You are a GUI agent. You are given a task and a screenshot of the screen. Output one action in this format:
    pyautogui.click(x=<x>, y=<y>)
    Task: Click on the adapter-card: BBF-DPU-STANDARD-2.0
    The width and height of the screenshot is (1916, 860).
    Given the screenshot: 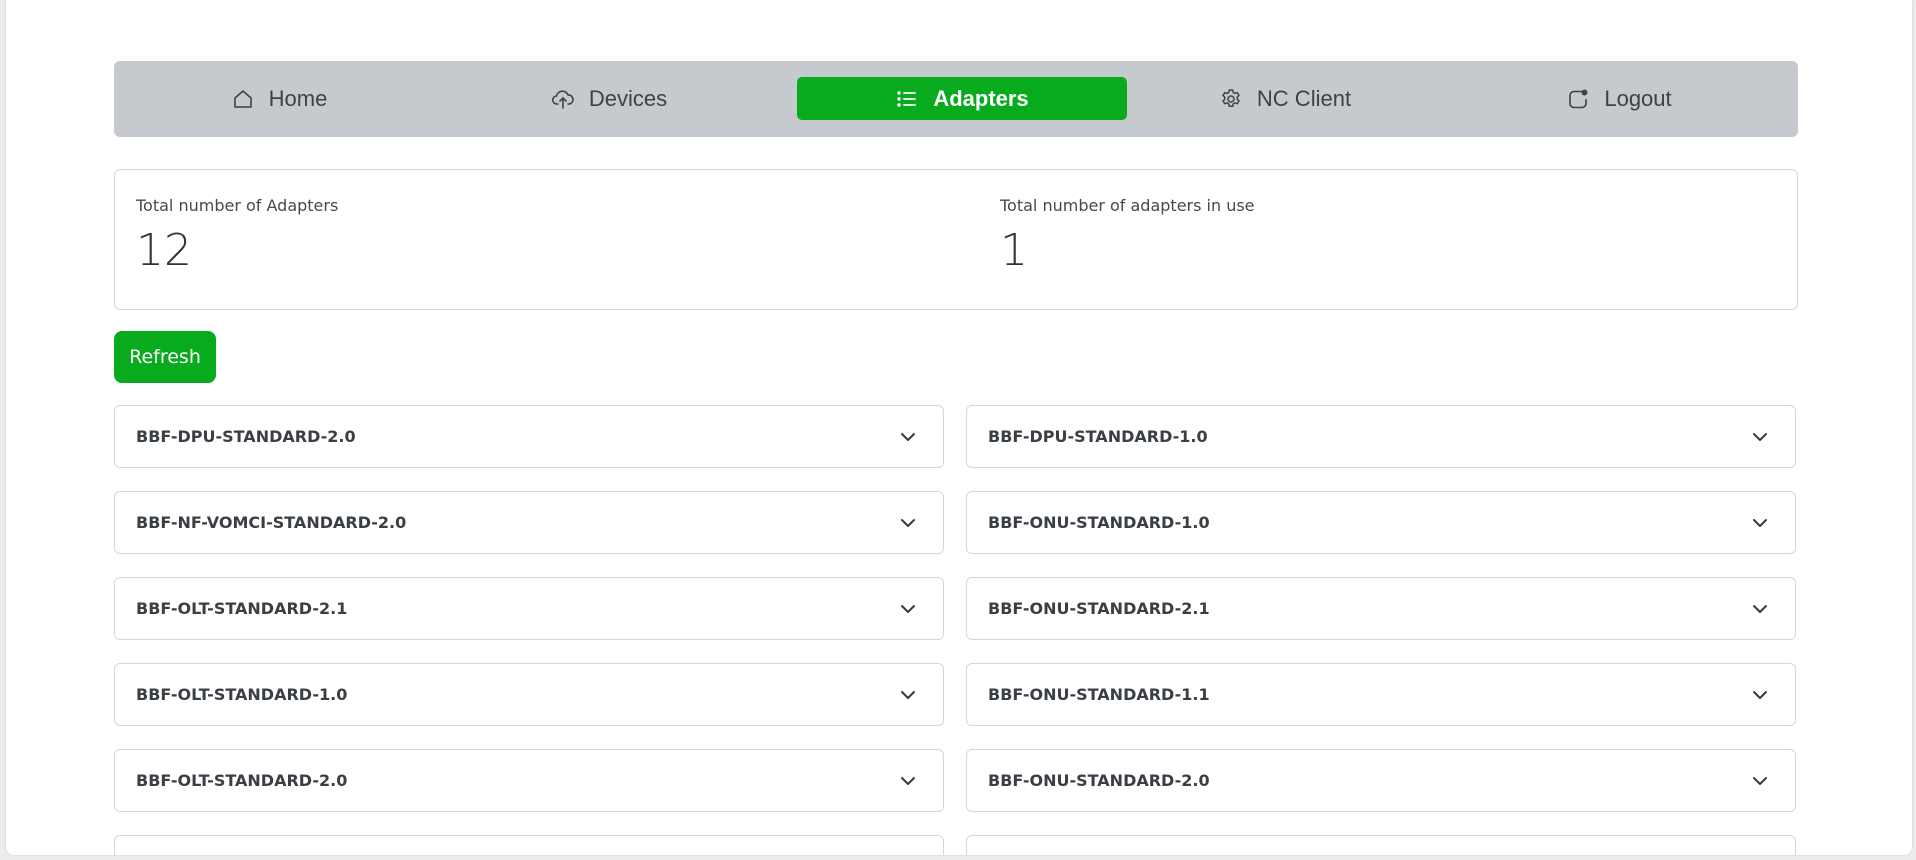 What is the action you would take?
    pyautogui.click(x=529, y=436)
    